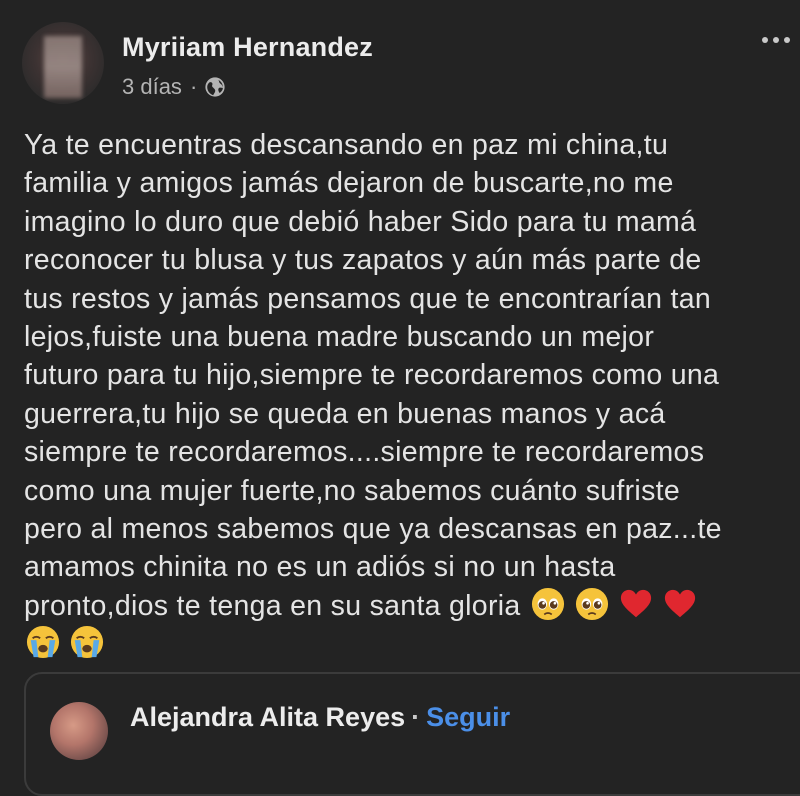 The height and width of the screenshot is (796, 800). Describe the element at coordinates (267, 717) in the screenshot. I see `shared-author-name: Alejandra Alita Reyes` at that location.